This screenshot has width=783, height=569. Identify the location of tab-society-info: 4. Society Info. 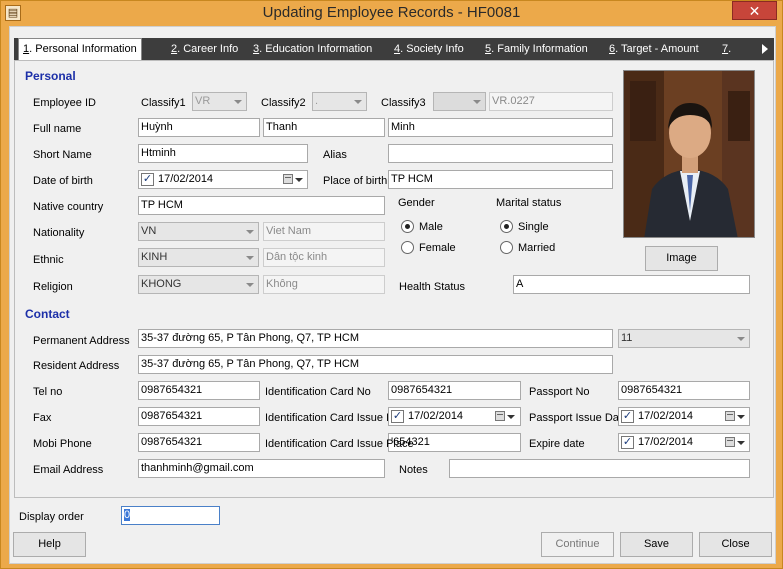
(429, 50).